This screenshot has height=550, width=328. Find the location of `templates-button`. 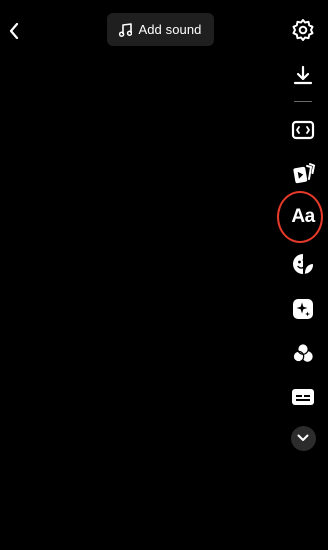

templates-button is located at coordinates (303, 173).